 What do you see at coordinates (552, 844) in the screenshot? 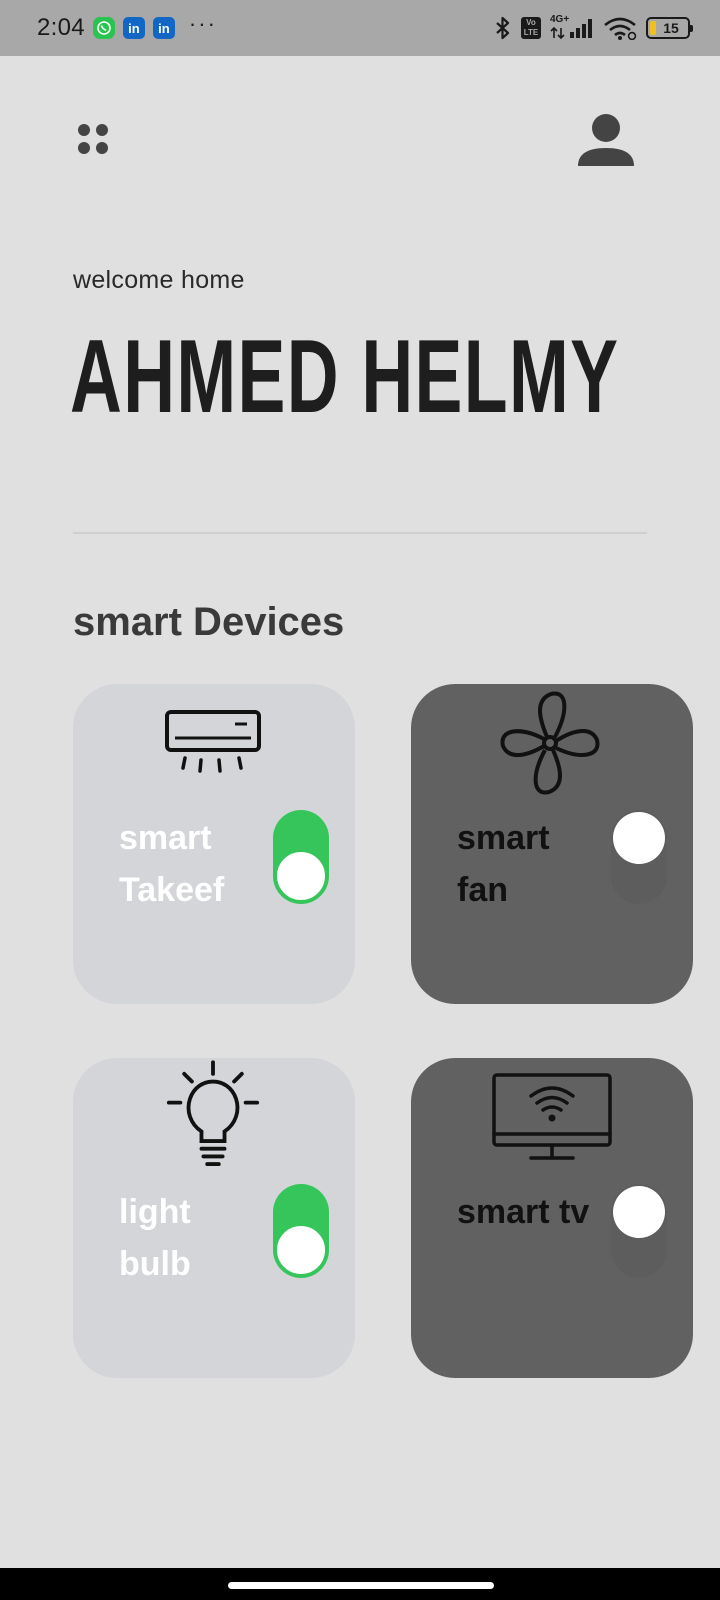
I see `device-card-fan: smart fan` at bounding box center [552, 844].